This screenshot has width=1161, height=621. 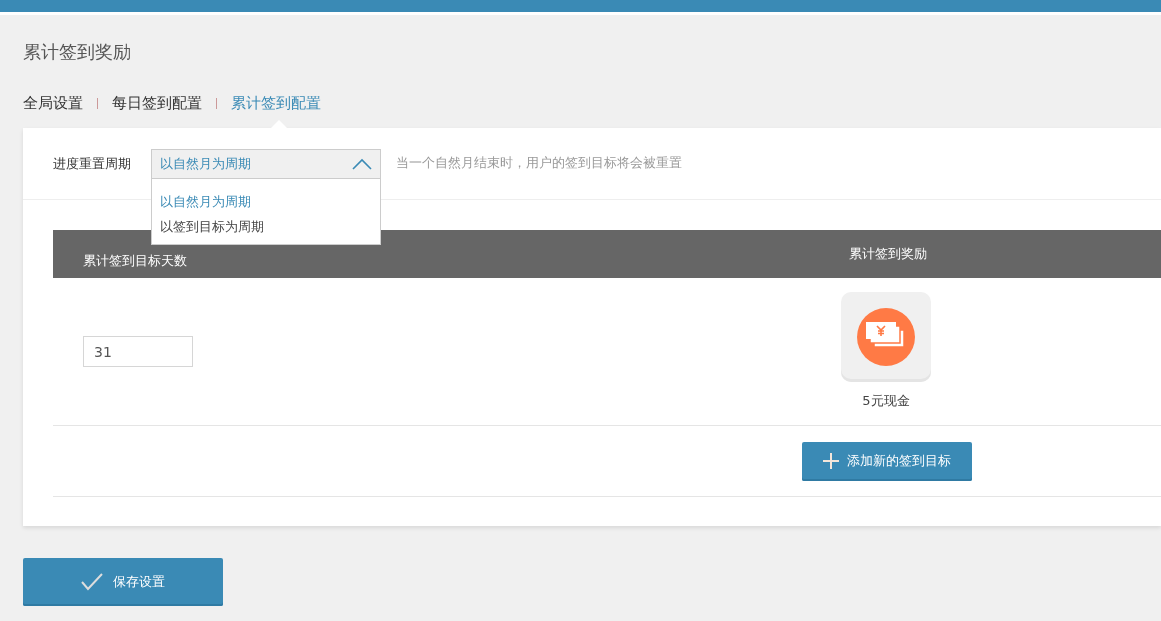 What do you see at coordinates (270, 226) in the screenshot?
I see `dropdown-option: 以签到目标为周期` at bounding box center [270, 226].